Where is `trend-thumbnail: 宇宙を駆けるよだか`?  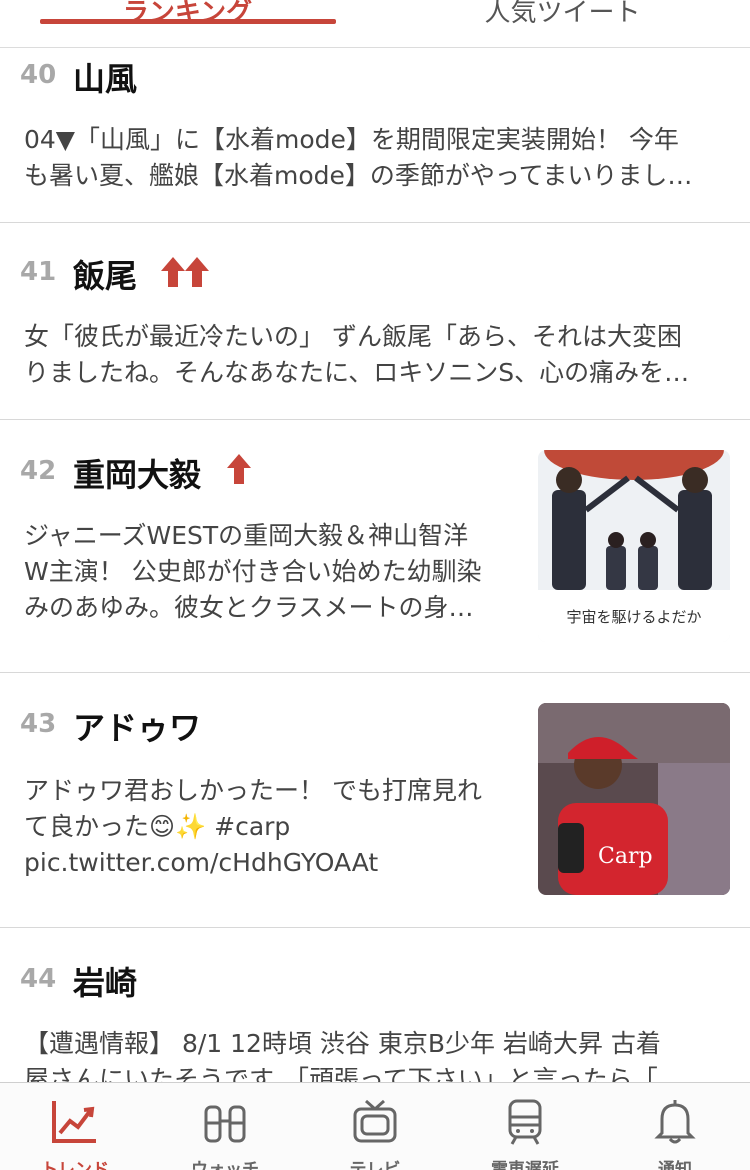 trend-thumbnail: 宇宙を駆けるよだか is located at coordinates (634, 546).